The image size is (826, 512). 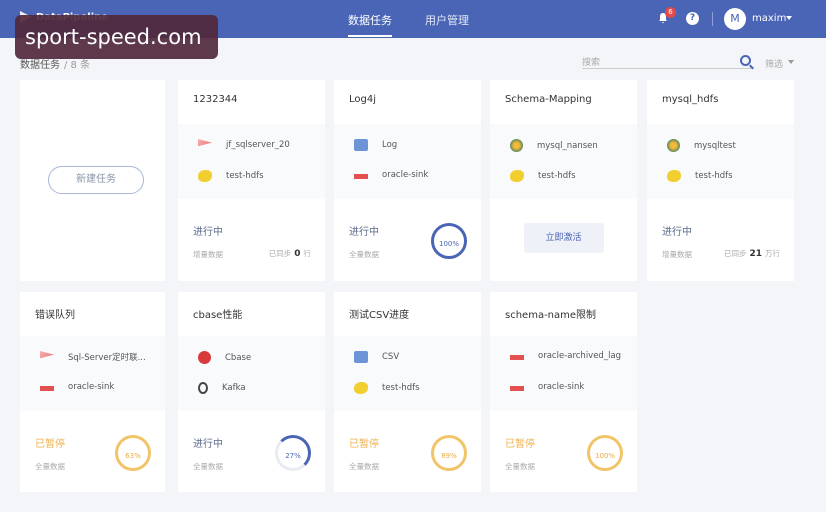 I want to click on task-source: oracle-archived_lag, so click(x=580, y=356).